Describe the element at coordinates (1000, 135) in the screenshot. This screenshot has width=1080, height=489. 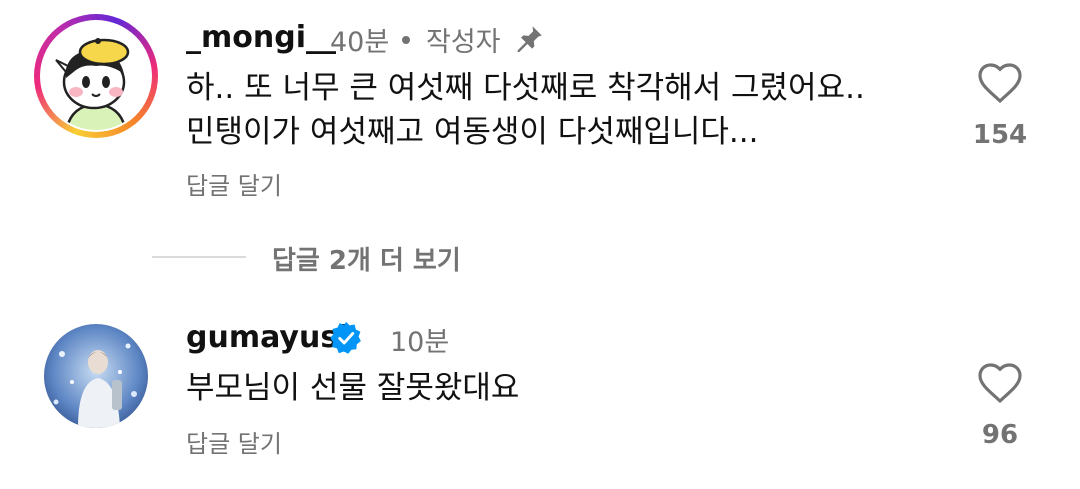
I see `like-count: 154` at that location.